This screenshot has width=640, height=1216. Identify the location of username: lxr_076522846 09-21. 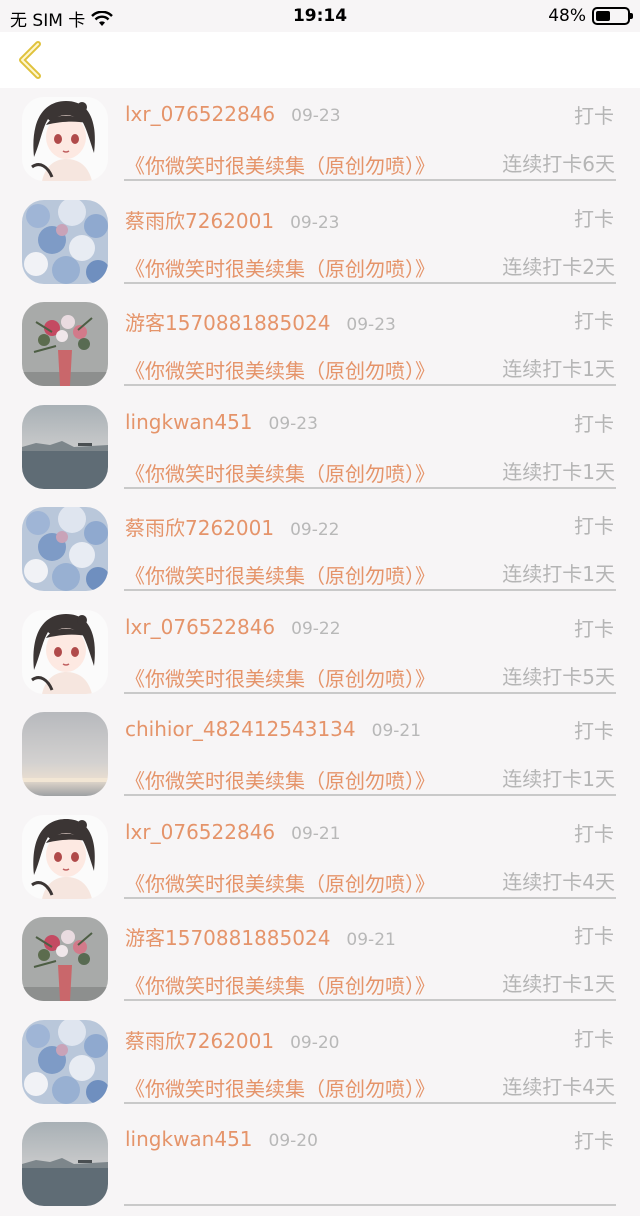
(233, 832).